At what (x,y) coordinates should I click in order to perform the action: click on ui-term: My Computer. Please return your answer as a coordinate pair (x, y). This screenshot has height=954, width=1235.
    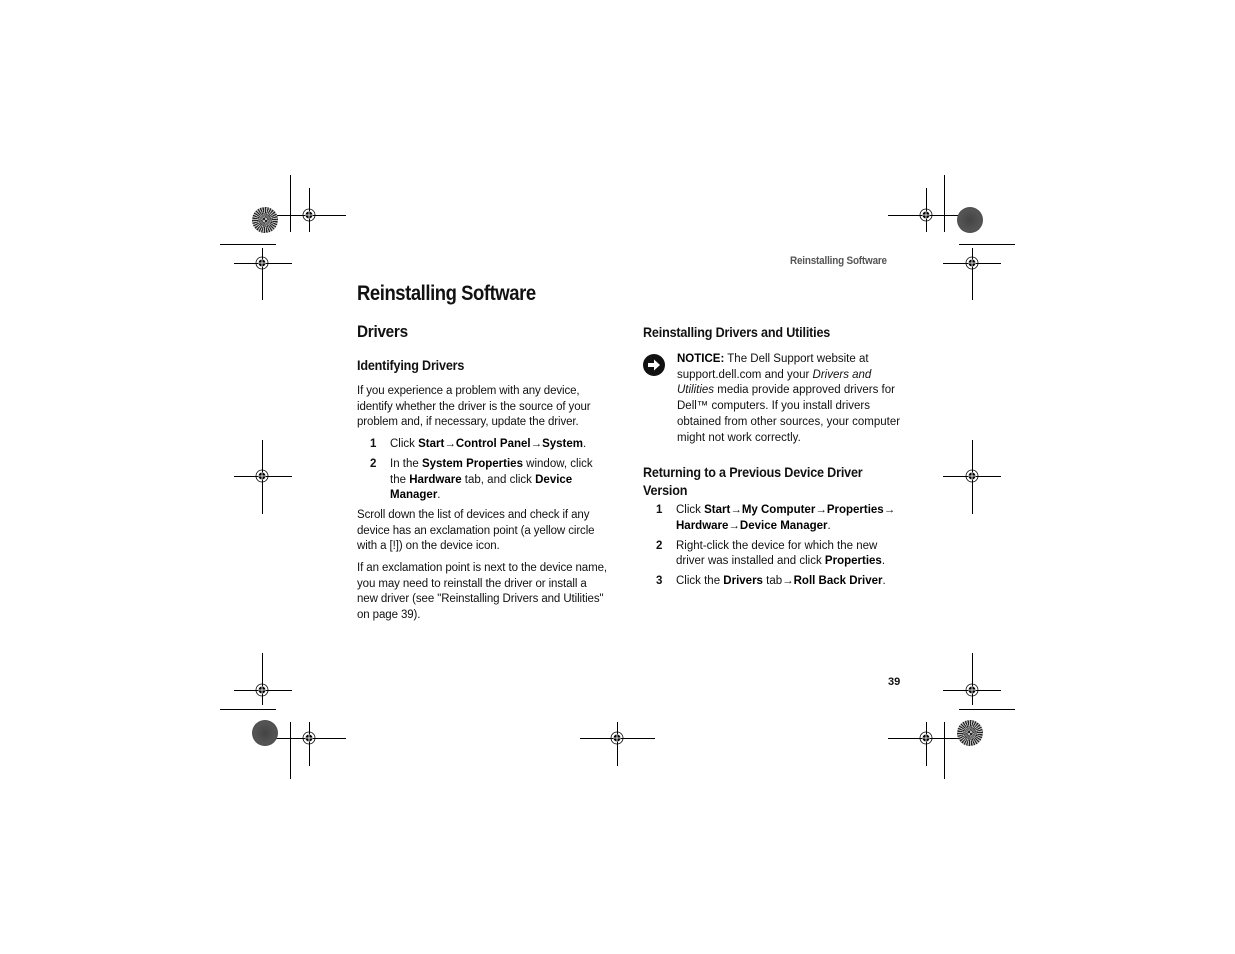
    Looking at the image, I should click on (778, 510).